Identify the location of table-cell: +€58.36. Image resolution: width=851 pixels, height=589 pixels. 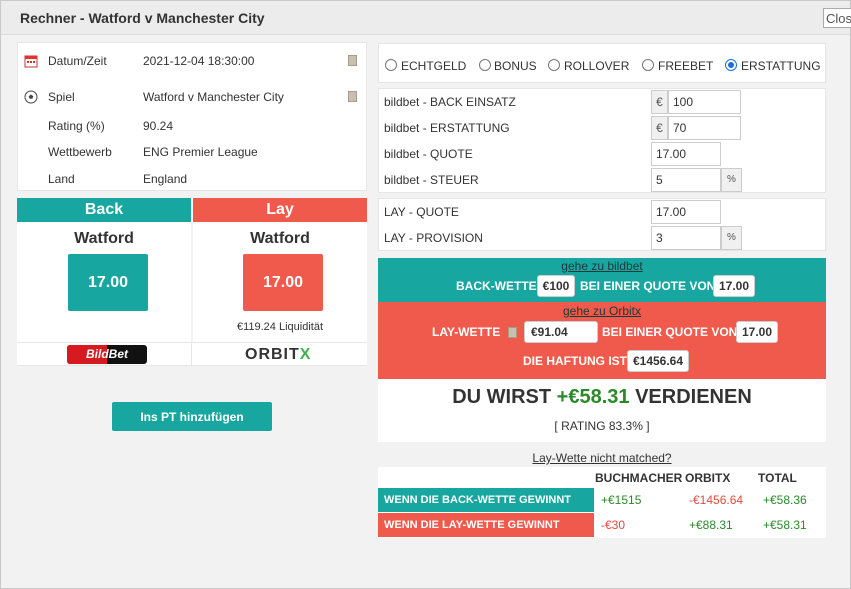
(785, 500).